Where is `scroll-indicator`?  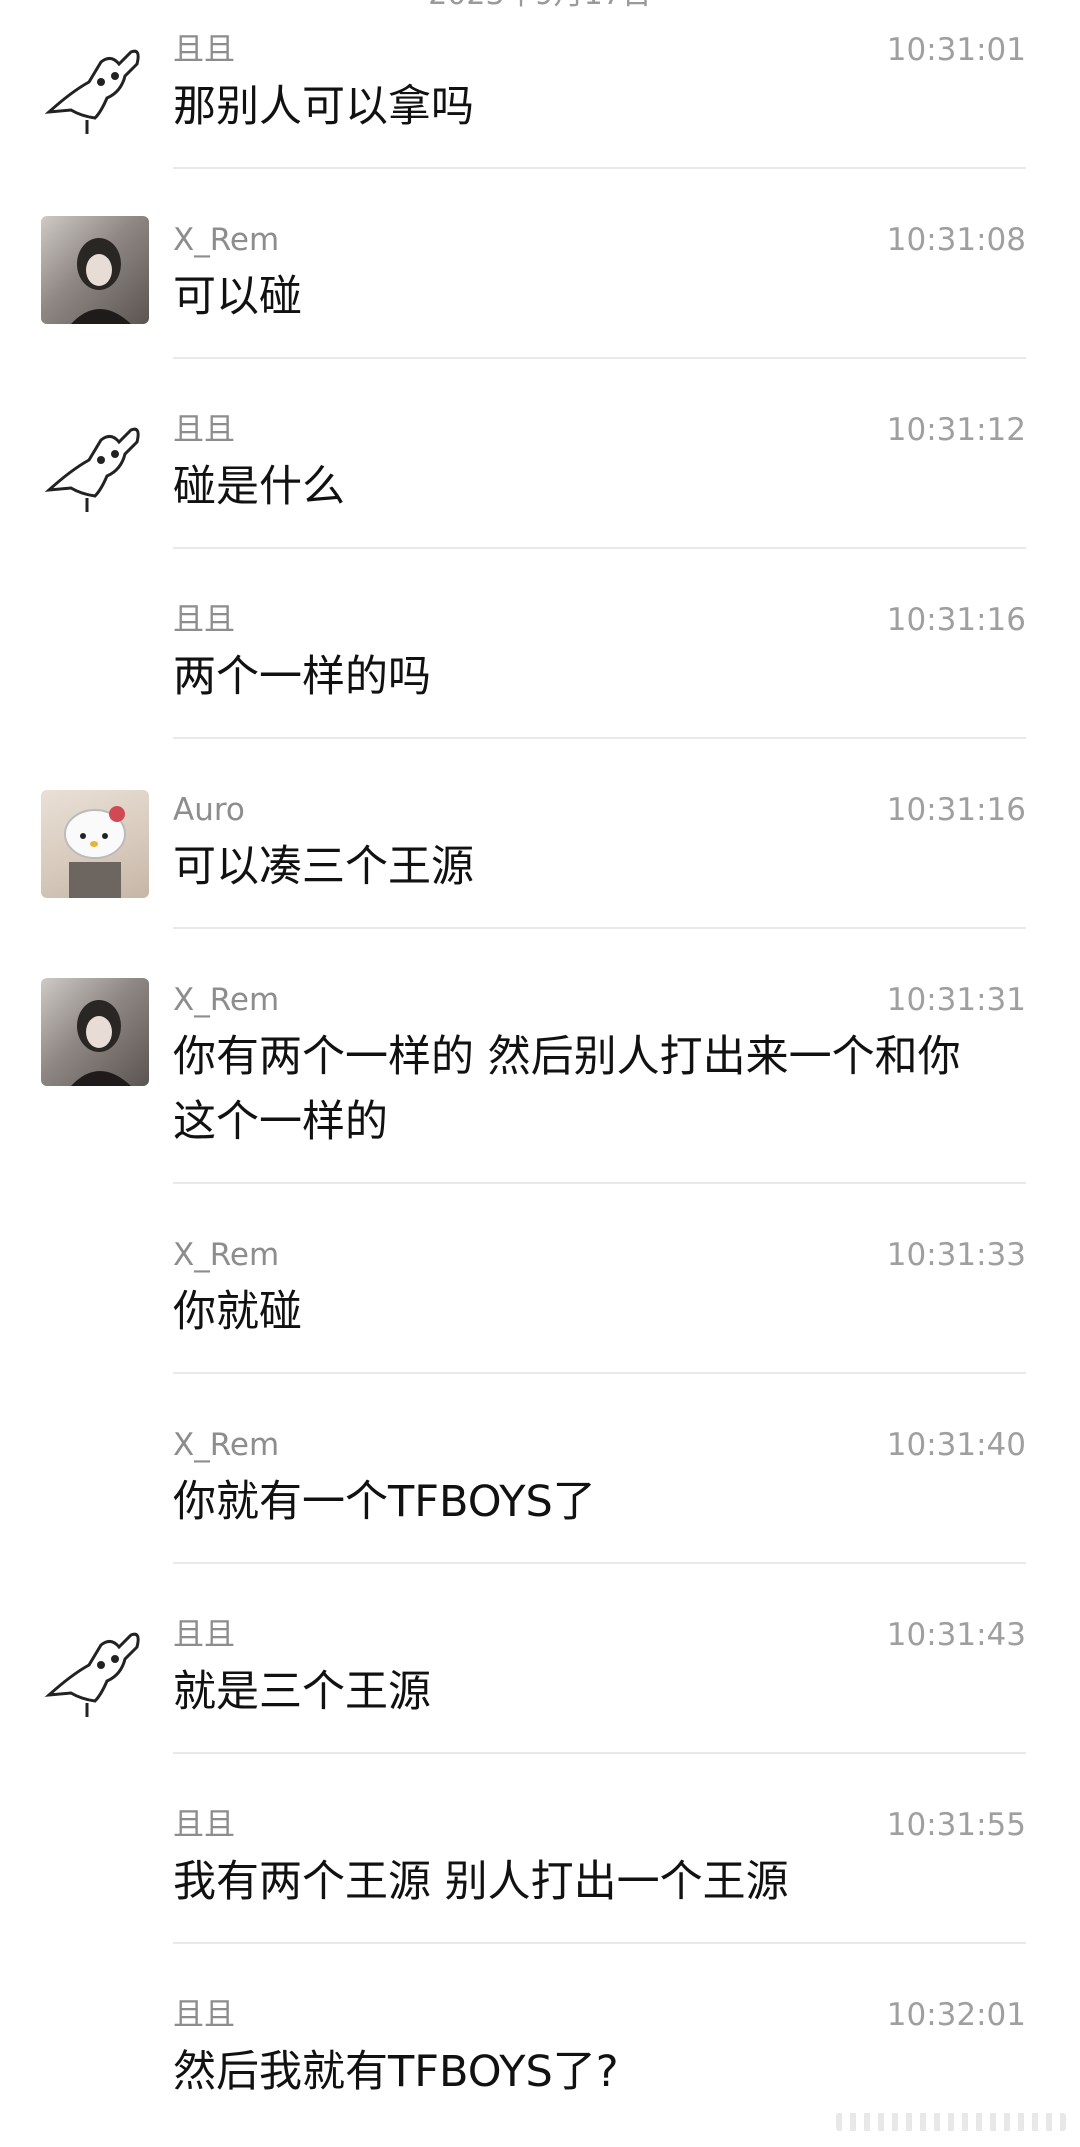 scroll-indicator is located at coordinates (951, 2122).